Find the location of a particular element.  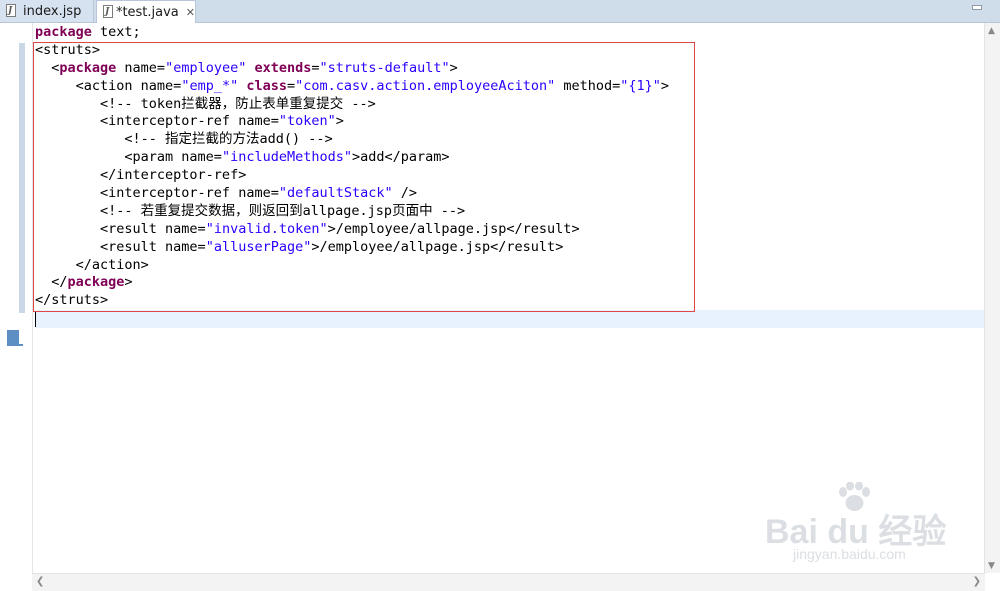

java-file-icon: J is located at coordinates (108, 12).